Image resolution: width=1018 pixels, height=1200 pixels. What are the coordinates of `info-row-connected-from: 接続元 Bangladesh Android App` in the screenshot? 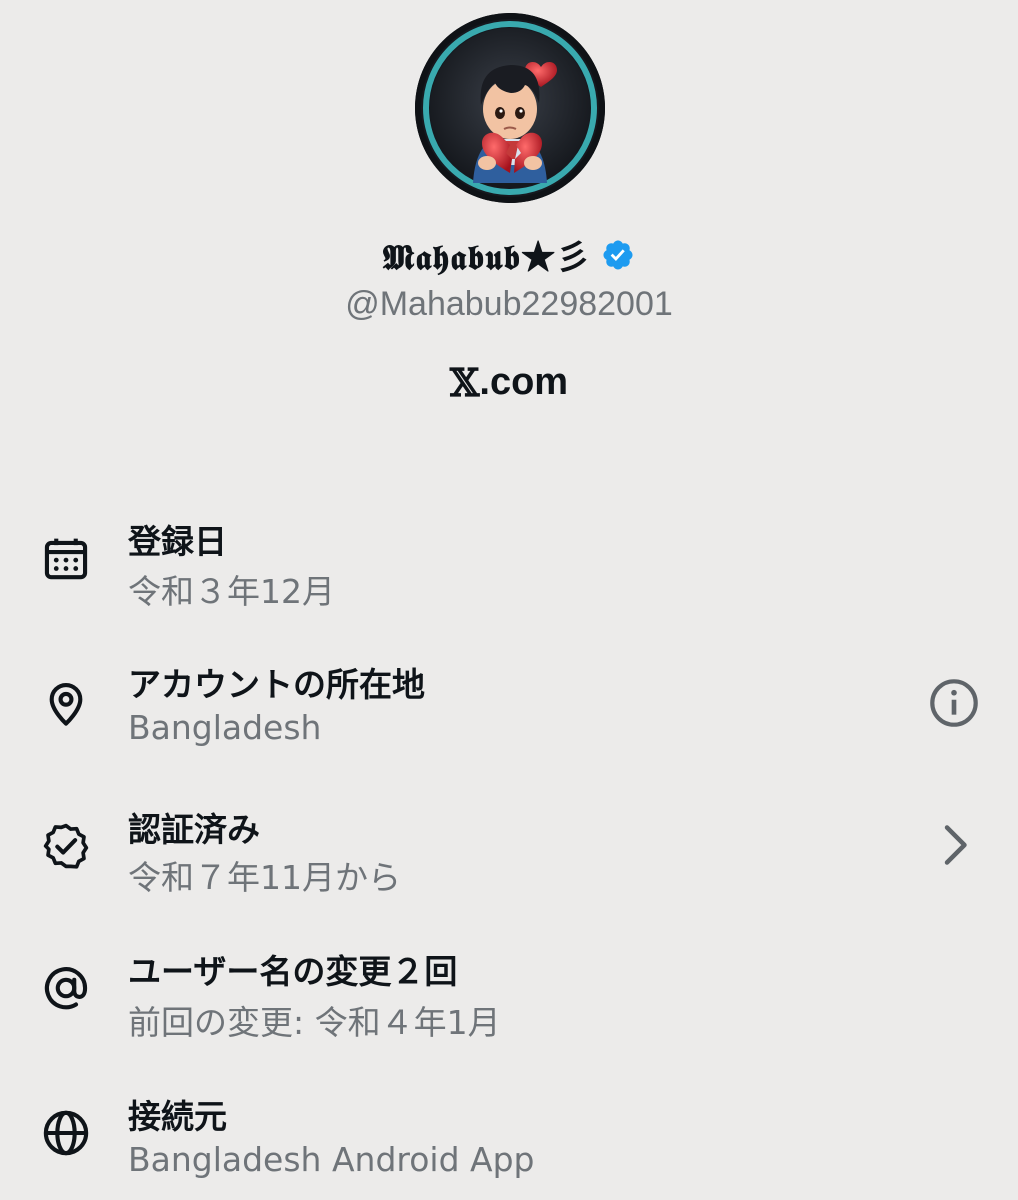 It's located at (509, 1142).